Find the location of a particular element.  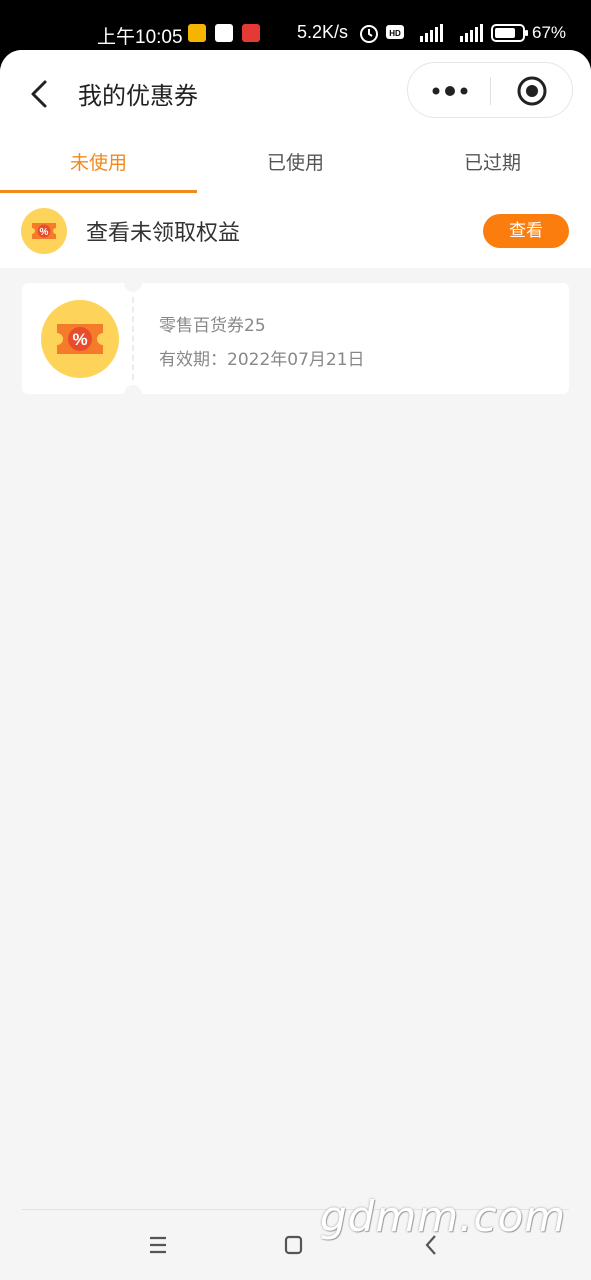

coupon-perforation is located at coordinates (133, 338).